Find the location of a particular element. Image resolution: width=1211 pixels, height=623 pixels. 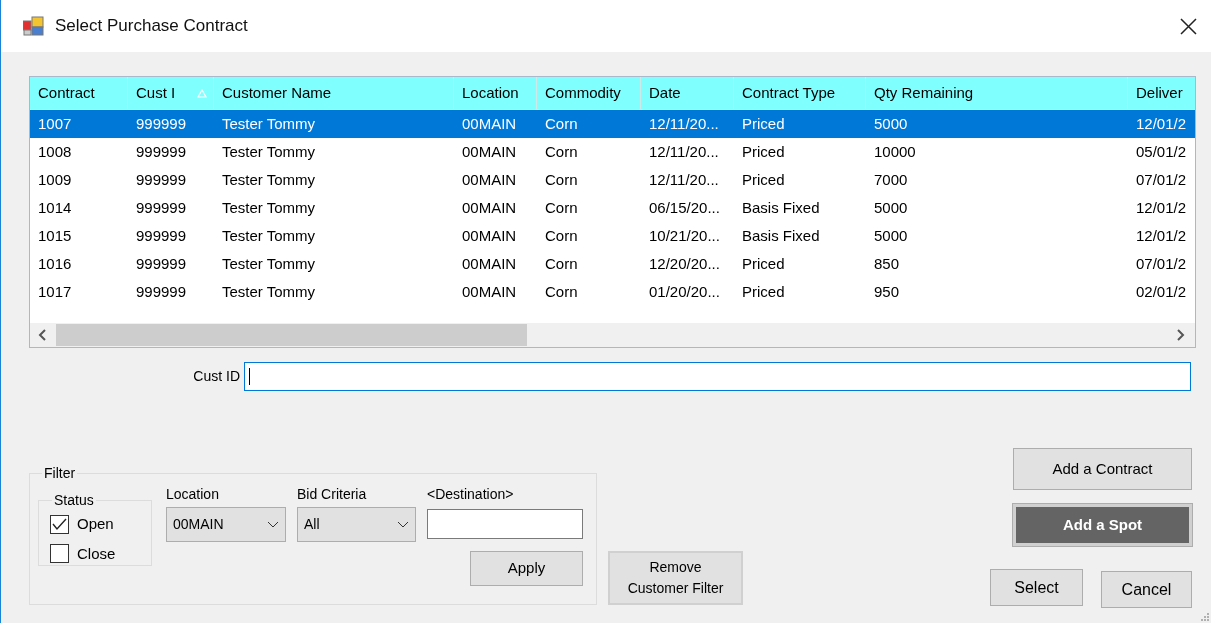

table-cell-text: 7000 is located at coordinates (891, 179).